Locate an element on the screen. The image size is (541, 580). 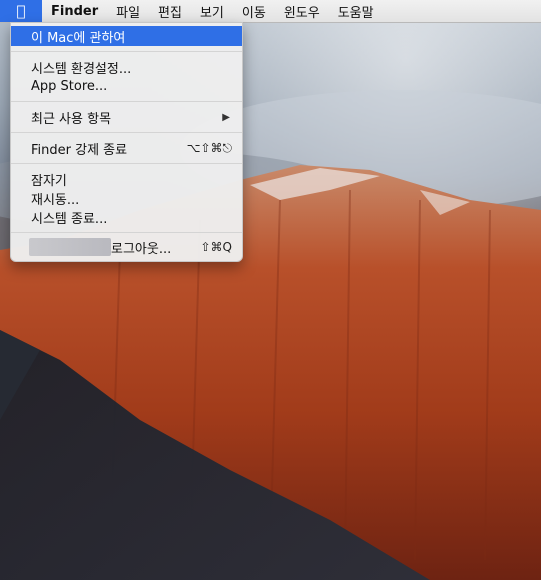
menu-edit: 편집 is located at coordinates (170, 11).